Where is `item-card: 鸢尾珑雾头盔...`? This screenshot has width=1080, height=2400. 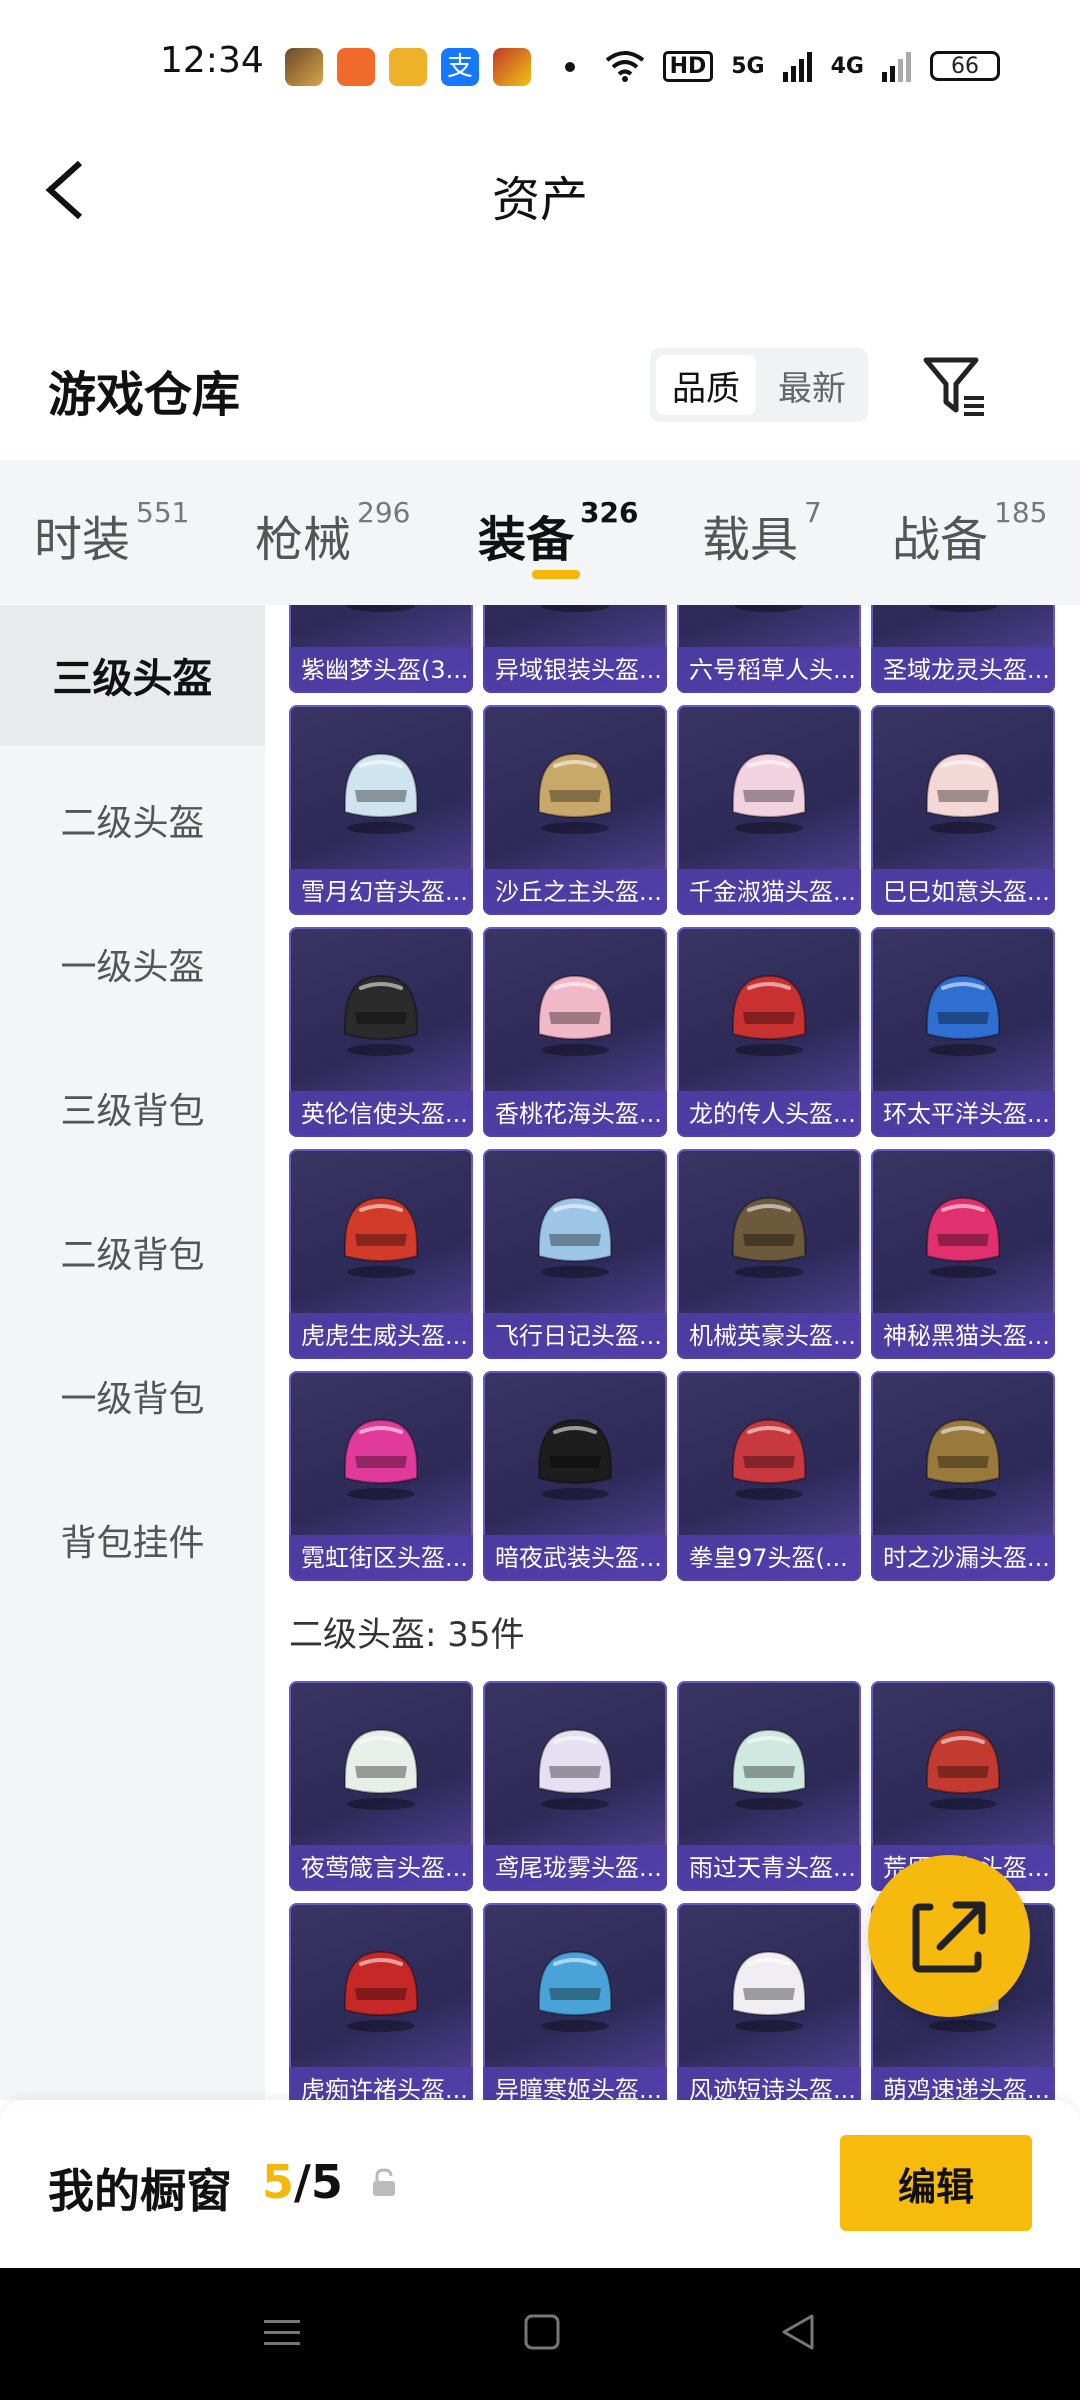
item-card: 鸢尾珑雾头盔... is located at coordinates (575, 1786).